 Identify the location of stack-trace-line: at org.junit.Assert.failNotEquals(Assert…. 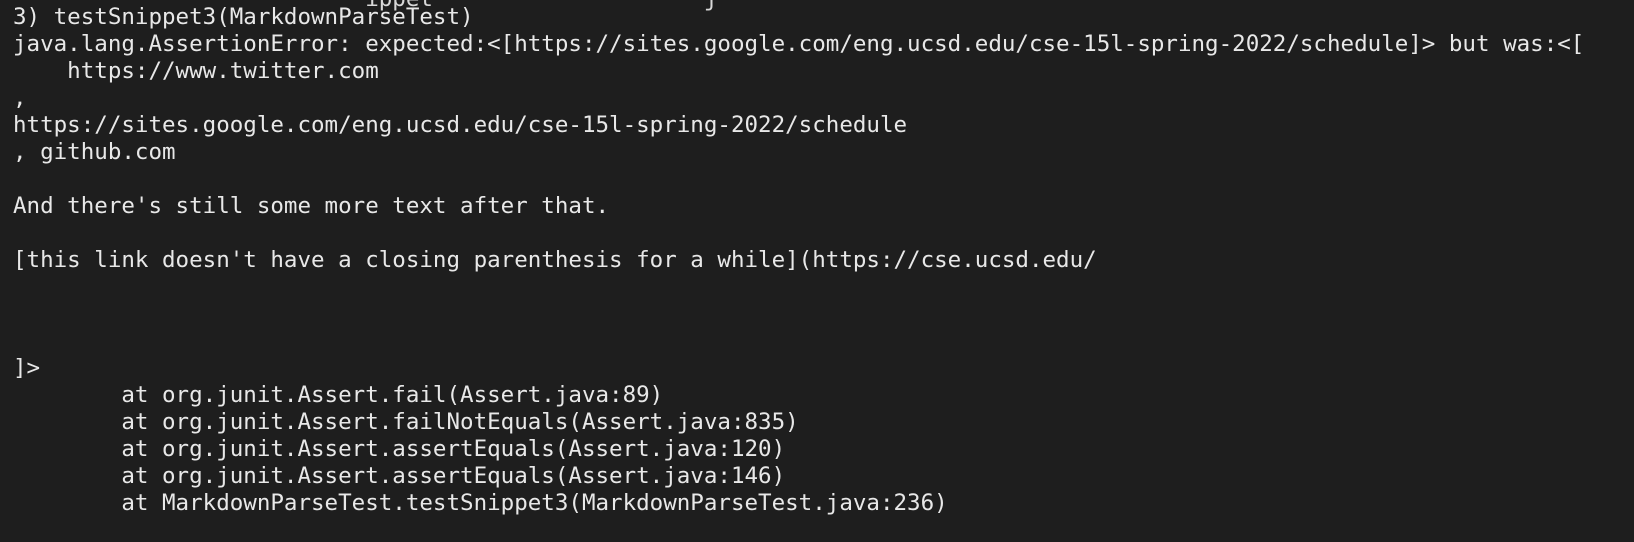
(406, 422).